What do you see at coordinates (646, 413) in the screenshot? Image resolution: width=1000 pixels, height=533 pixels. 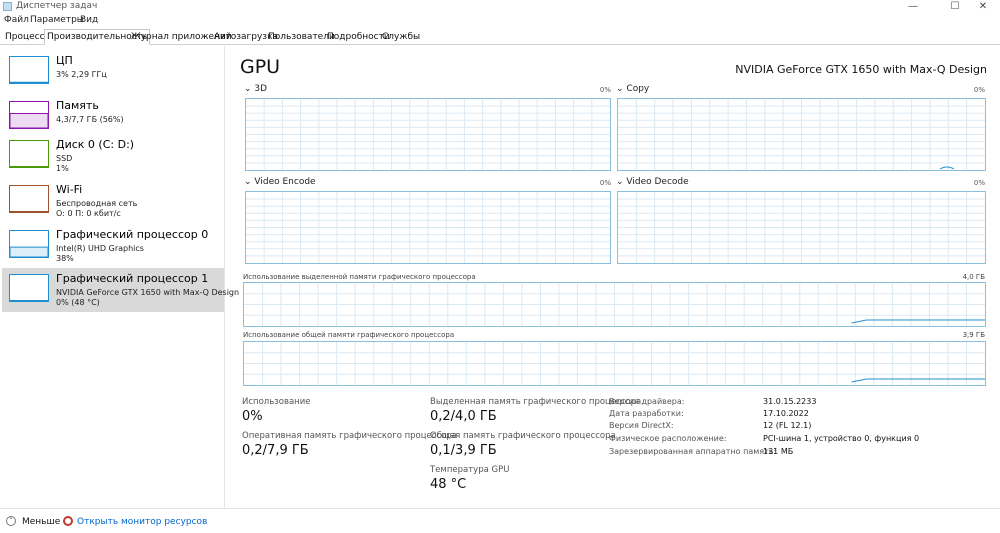 I see `driver-date-label: Дата разработки:` at bounding box center [646, 413].